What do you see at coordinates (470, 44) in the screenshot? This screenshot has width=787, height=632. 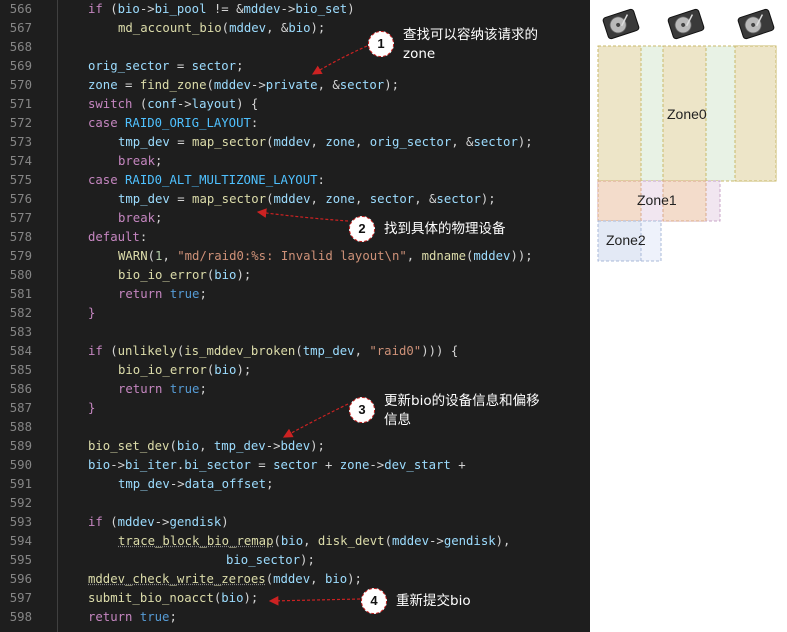 I see `callout-1-text: 查找可以容纳该请求的 zone` at bounding box center [470, 44].